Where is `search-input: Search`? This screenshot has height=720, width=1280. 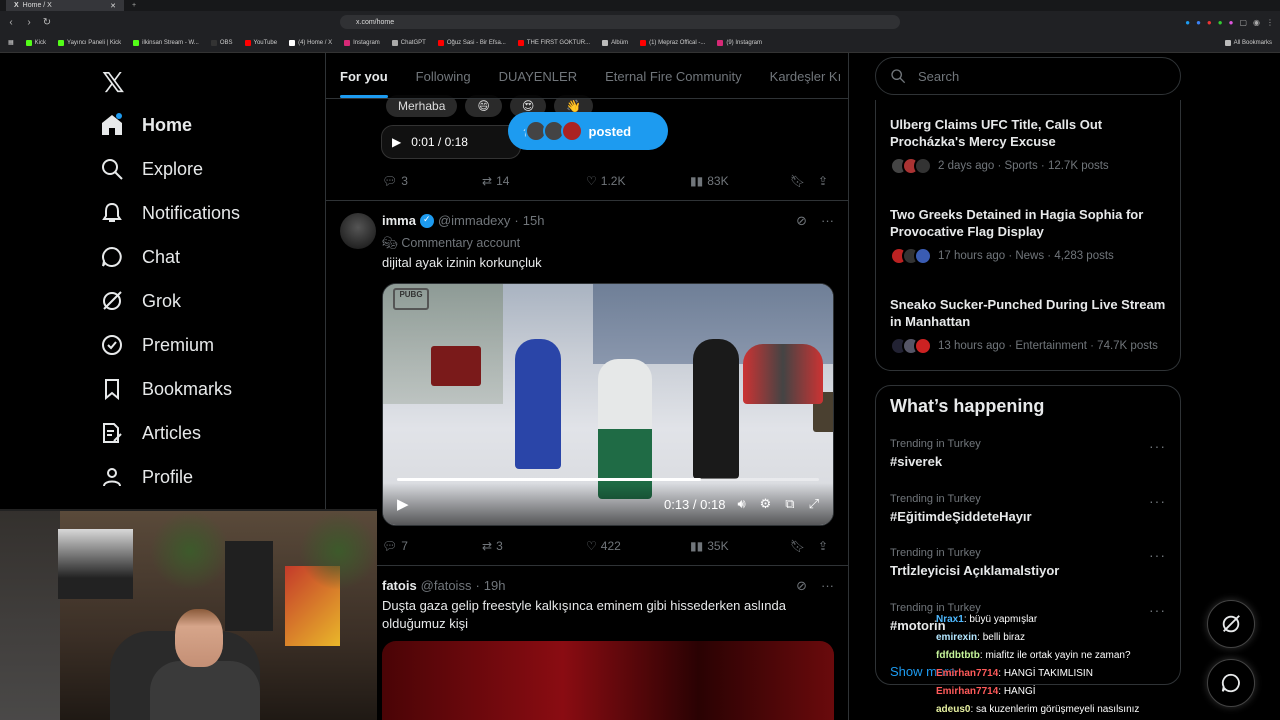
search-input: Search is located at coordinates (1028, 76).